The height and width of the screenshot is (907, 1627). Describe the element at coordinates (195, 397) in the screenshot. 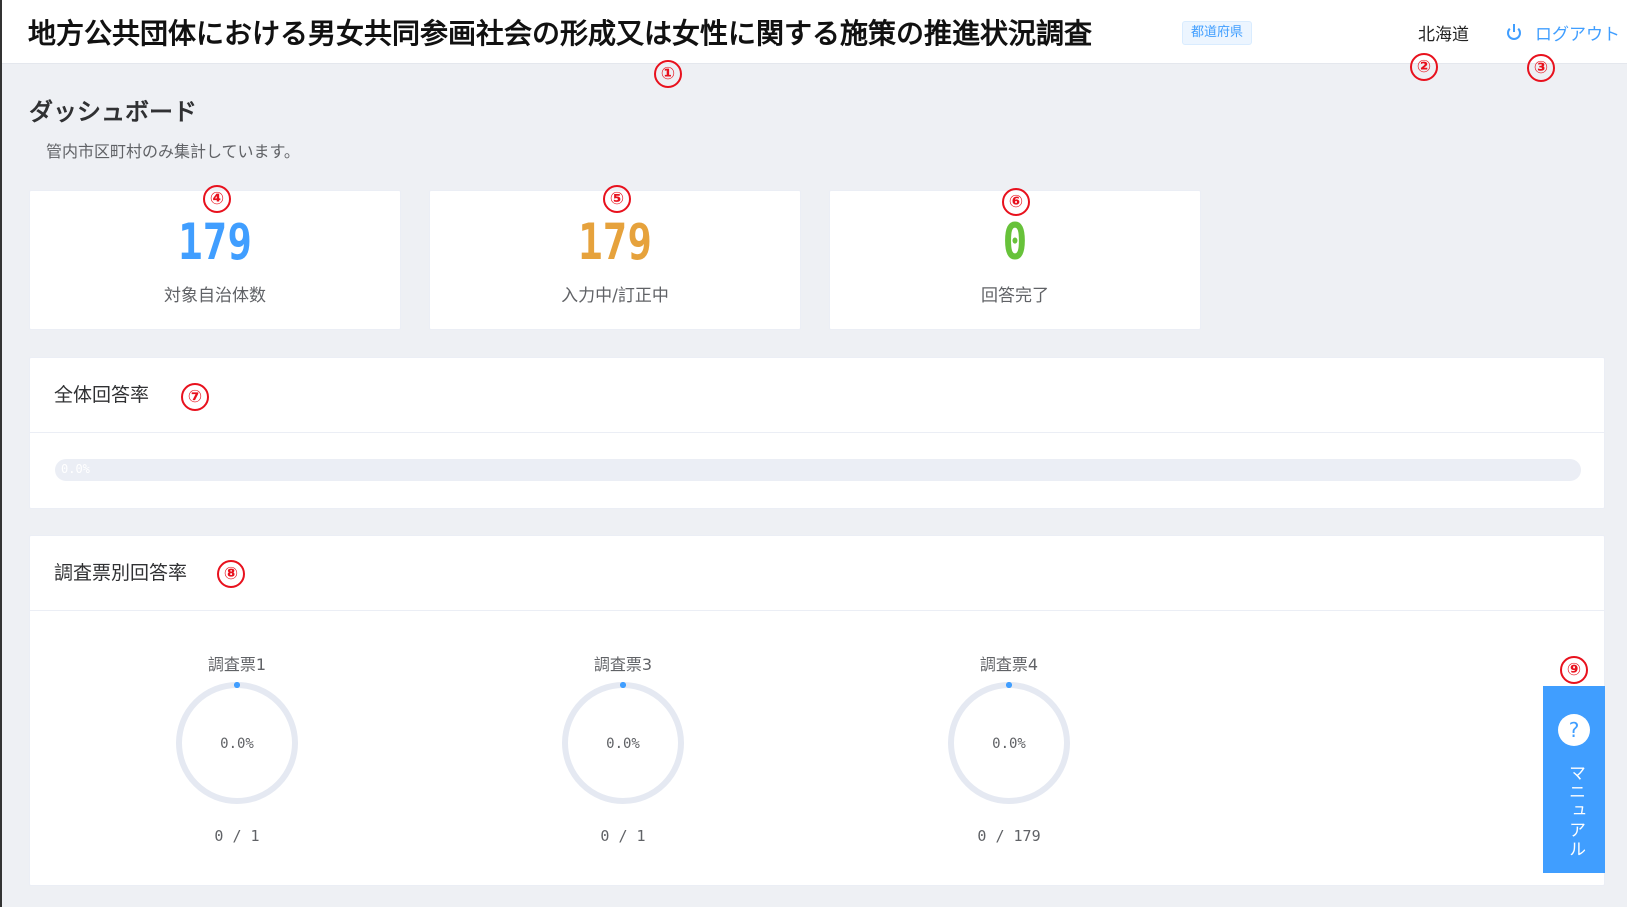

I see `annotation-marker-7: ⑦` at that location.